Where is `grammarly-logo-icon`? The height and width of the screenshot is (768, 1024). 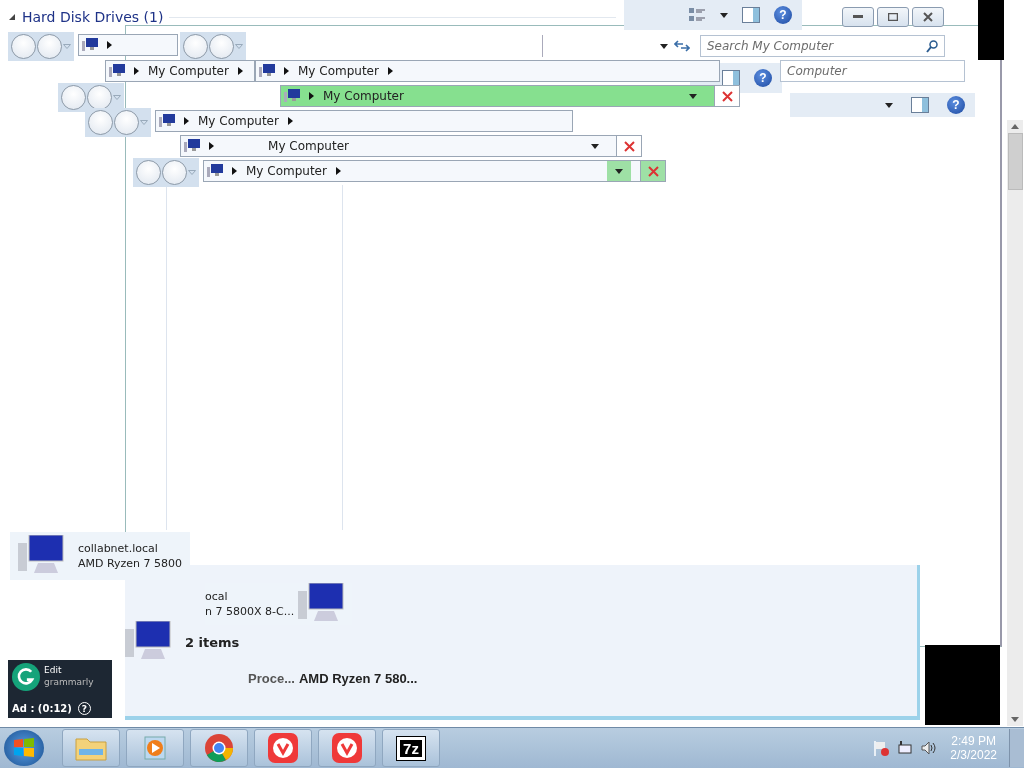
grammarly-logo-icon is located at coordinates (26, 677).